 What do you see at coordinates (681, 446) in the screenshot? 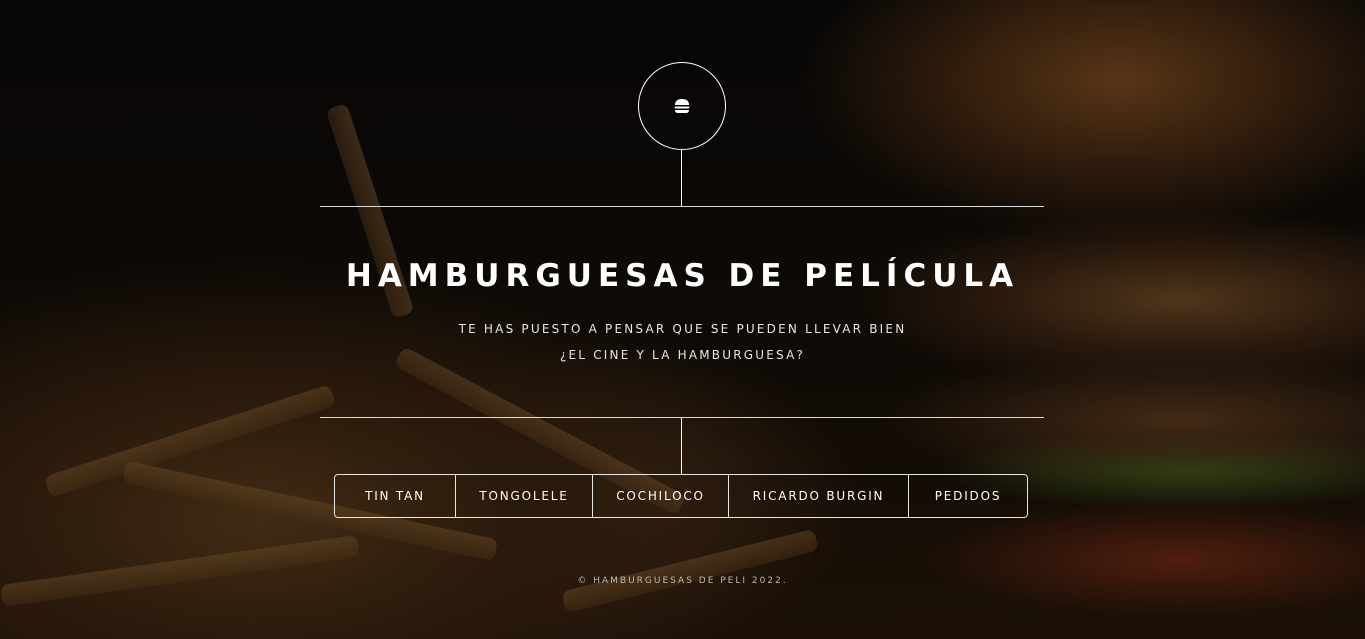
I see `connector-line-bottom` at bounding box center [681, 446].